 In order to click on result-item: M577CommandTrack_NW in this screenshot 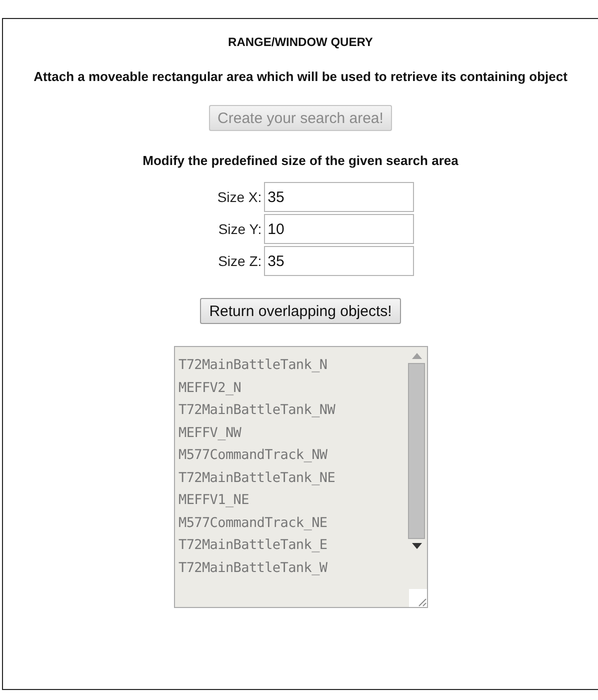, I will do `click(253, 455)`.